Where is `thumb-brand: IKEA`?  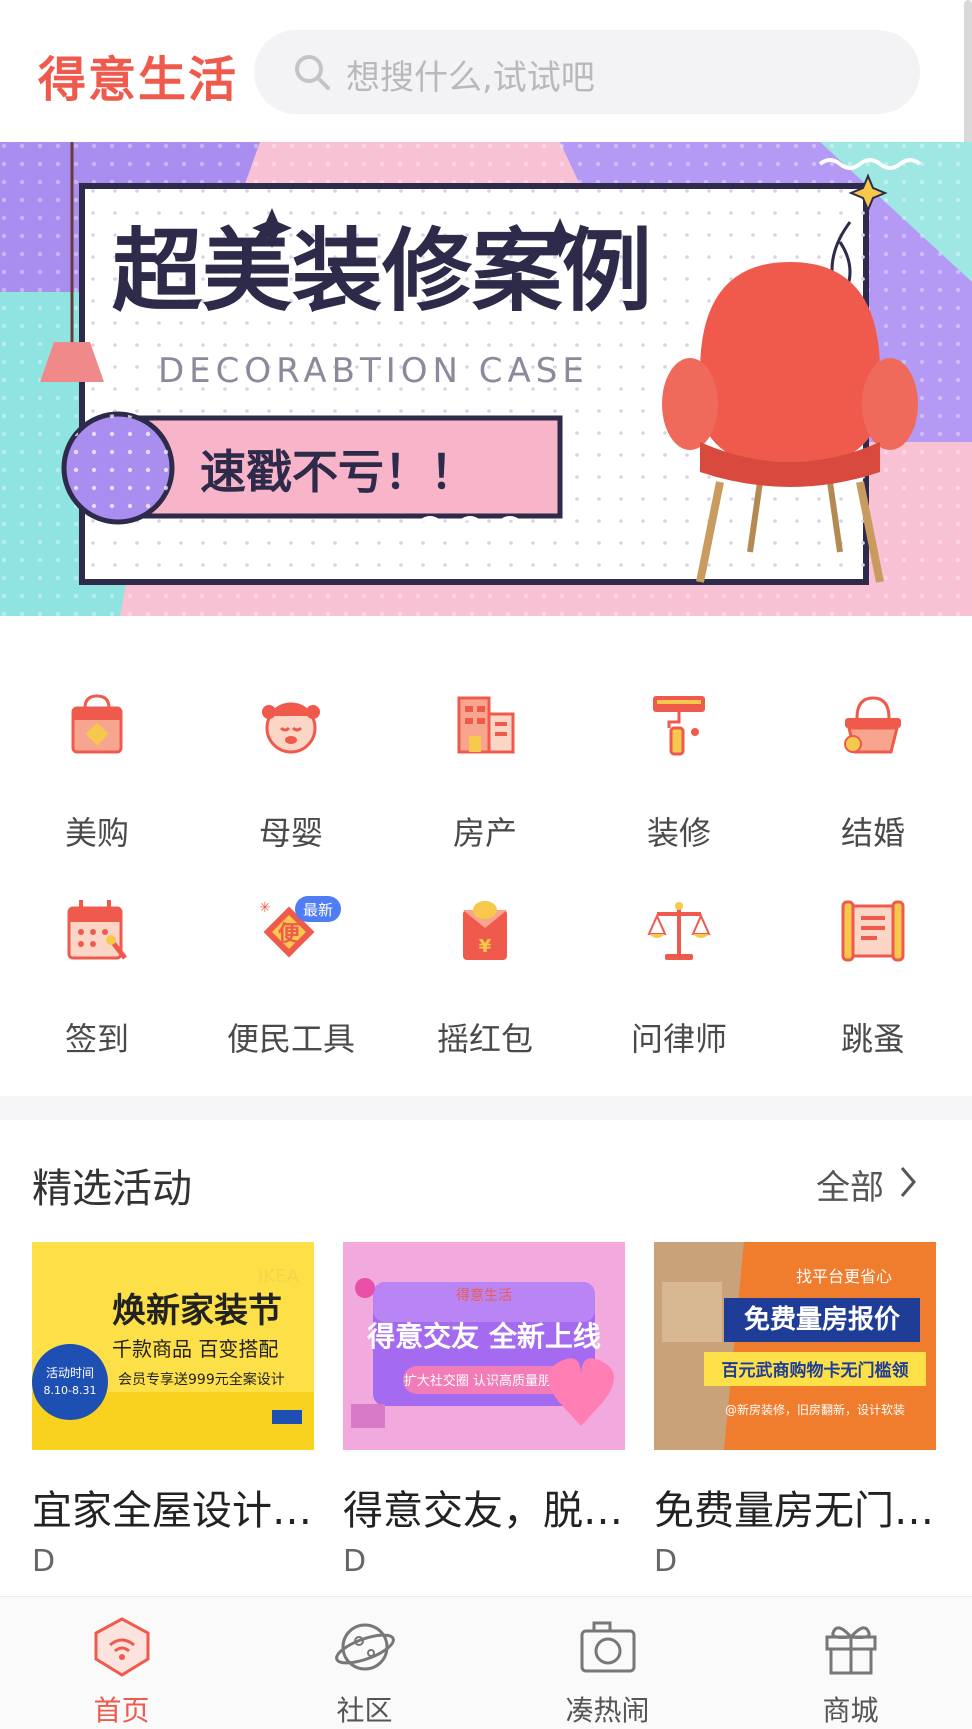
thumb-brand: IKEA is located at coordinates (278, 1276).